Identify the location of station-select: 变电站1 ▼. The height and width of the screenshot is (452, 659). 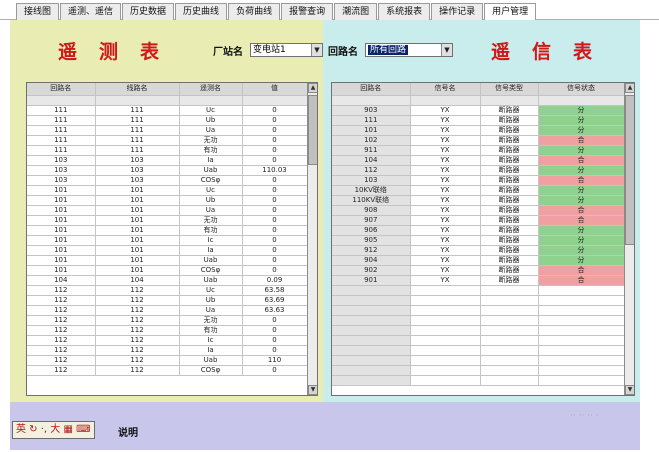
(286, 50).